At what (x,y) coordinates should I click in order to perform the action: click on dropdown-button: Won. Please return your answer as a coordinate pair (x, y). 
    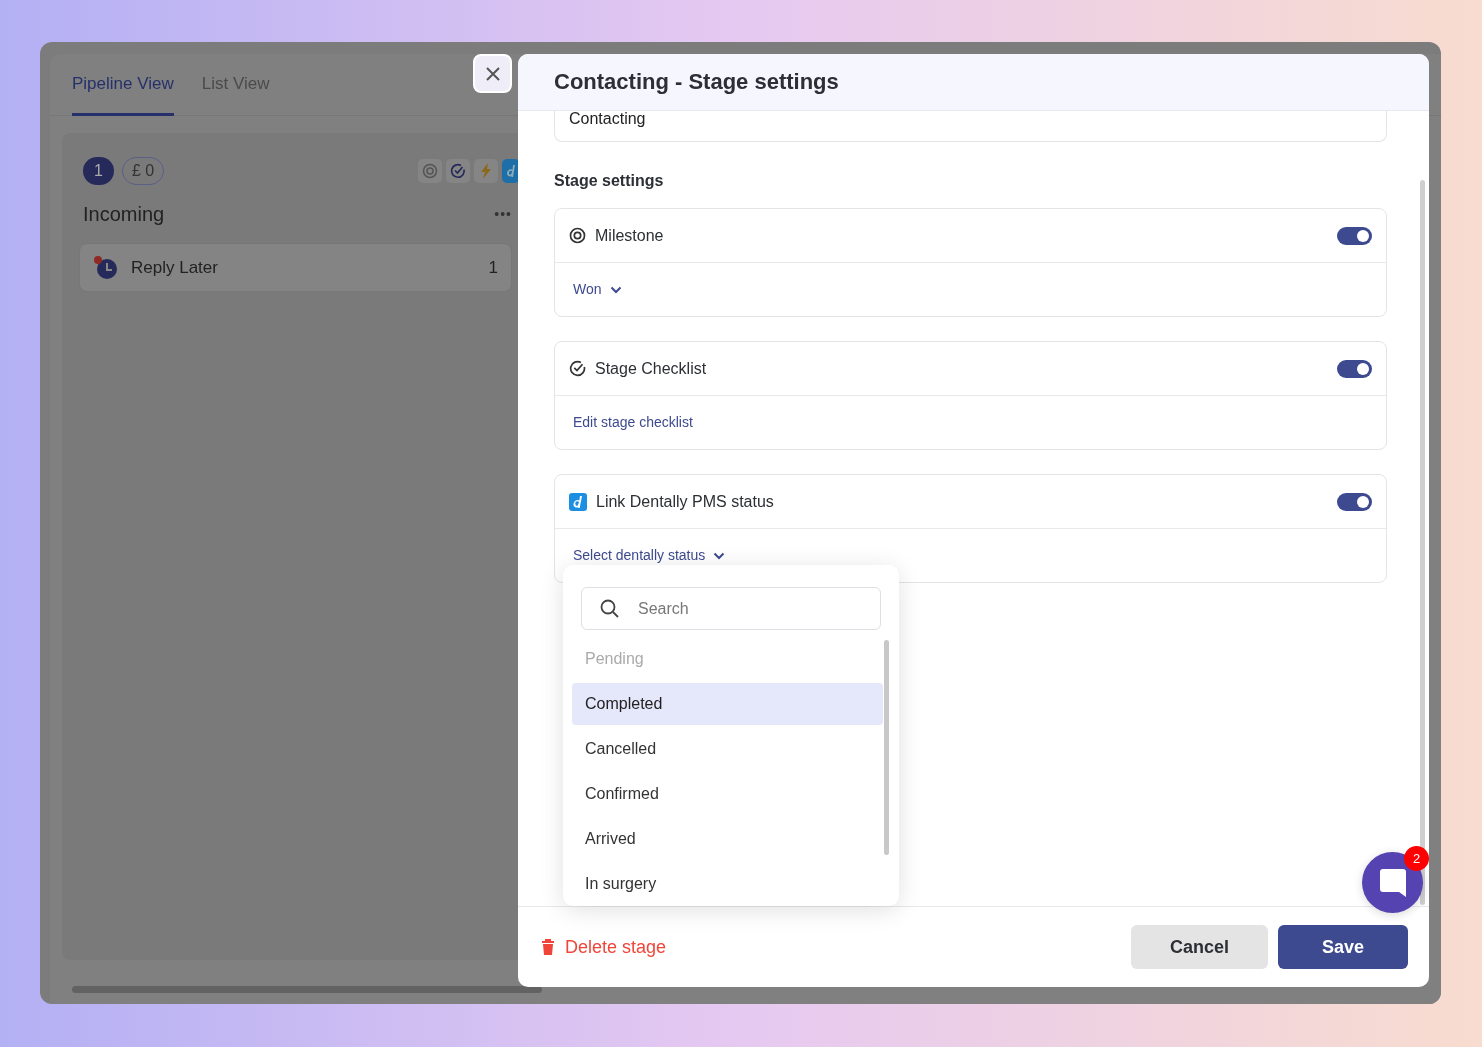
    Looking at the image, I should click on (597, 289).